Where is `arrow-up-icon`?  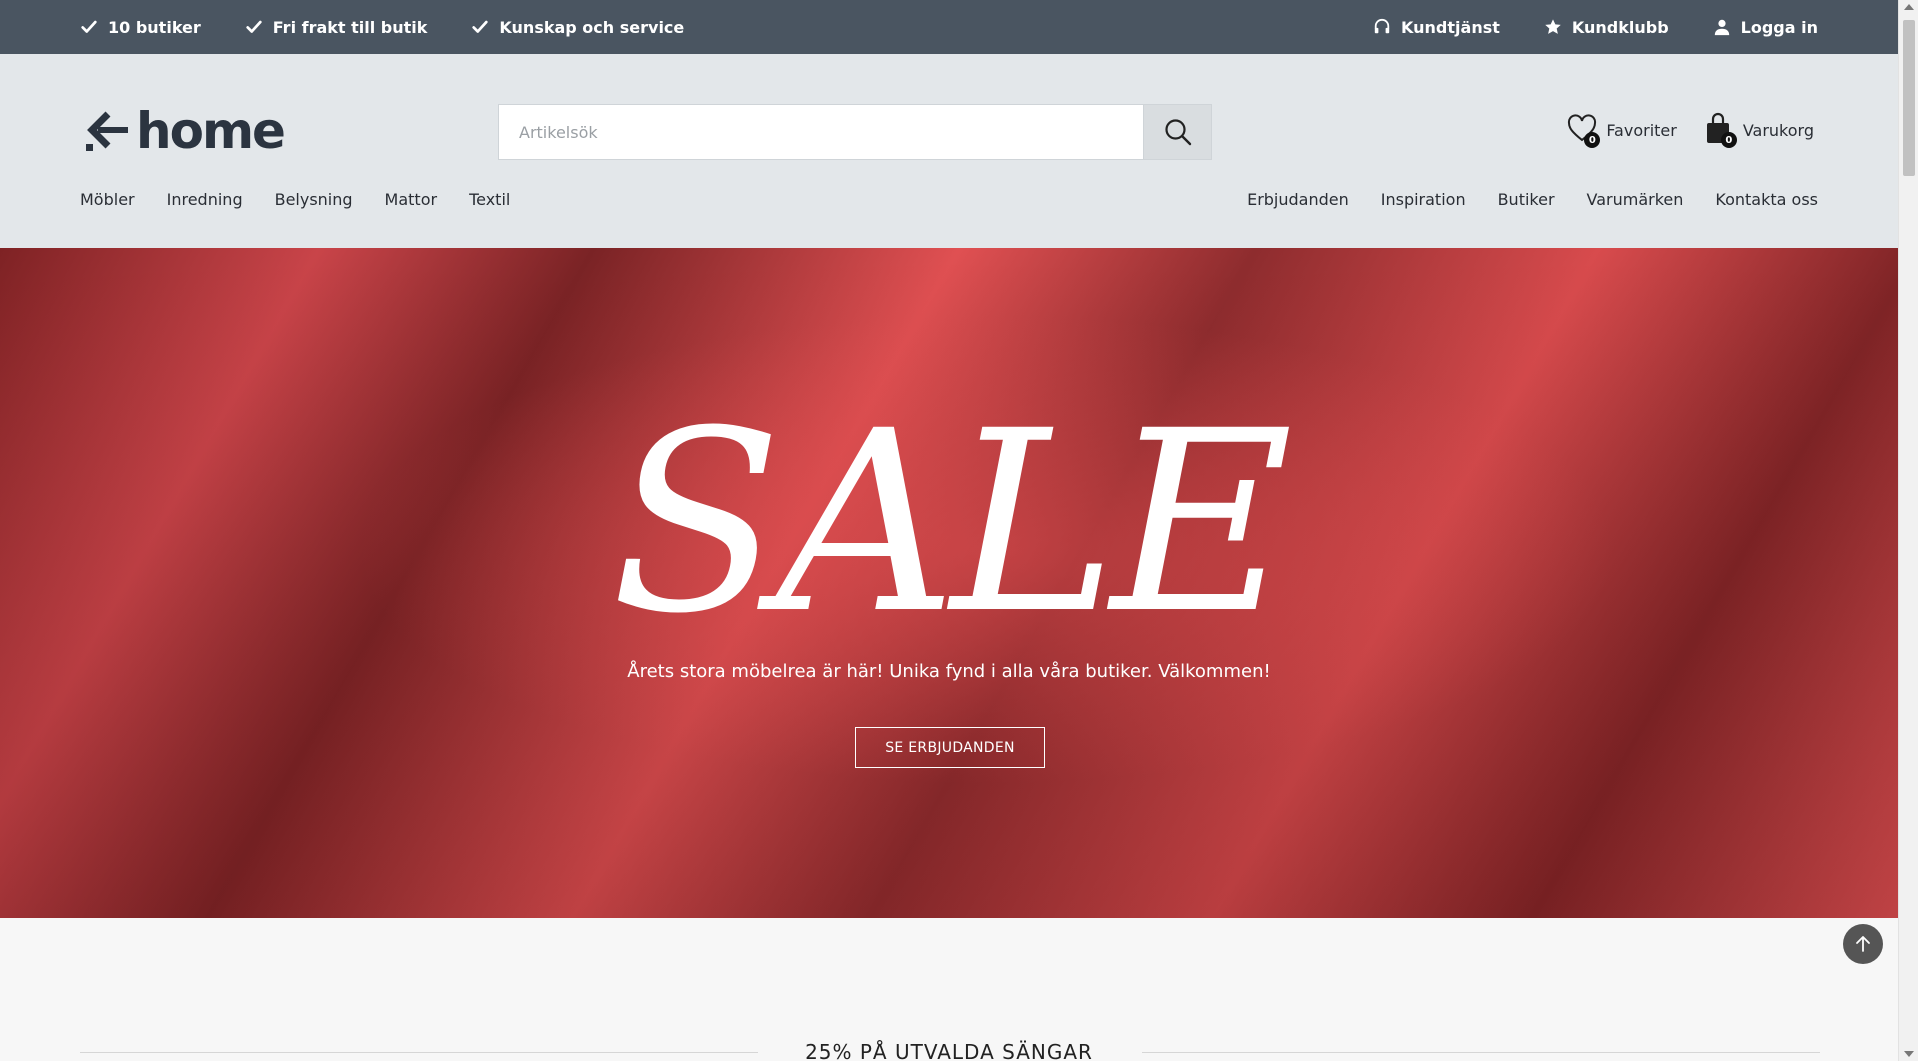 arrow-up-icon is located at coordinates (1863, 944).